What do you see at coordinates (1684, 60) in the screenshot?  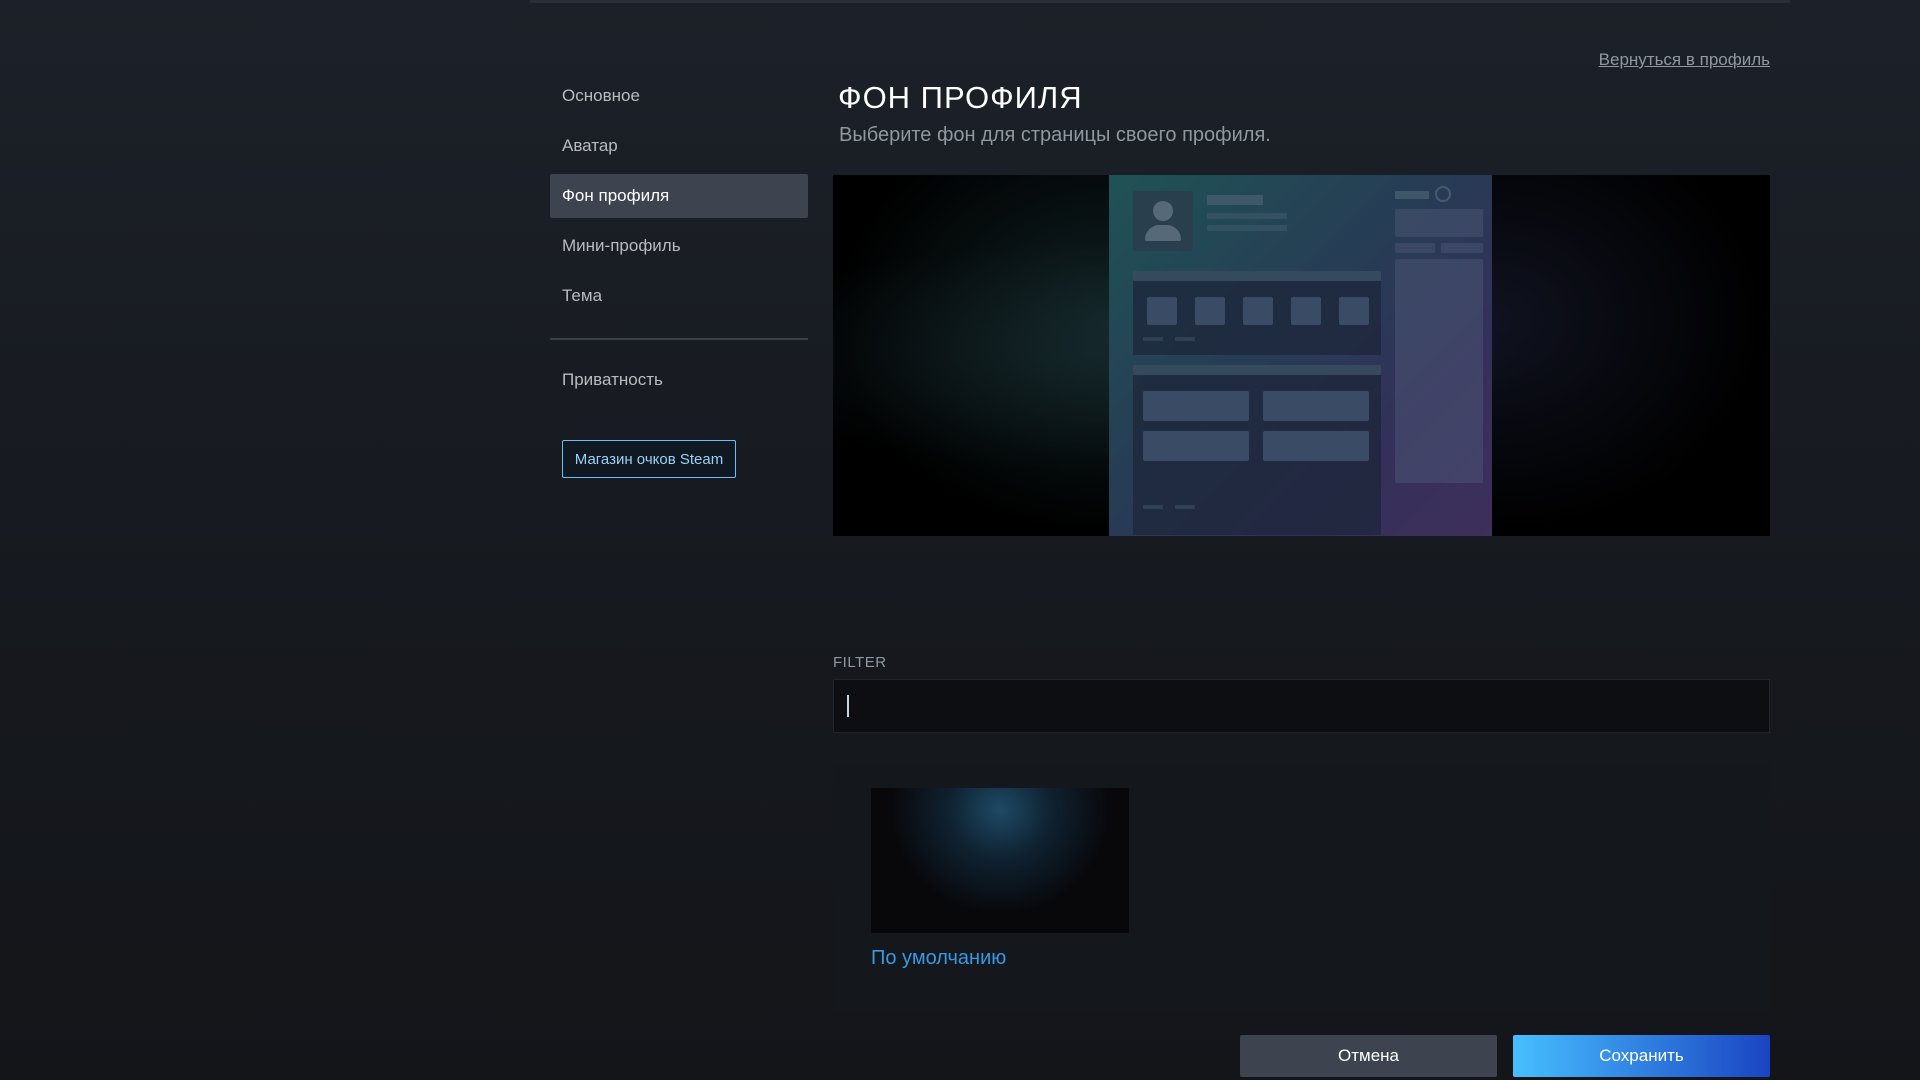 I see `back-to-profile-link: Вернуться в профиль` at bounding box center [1684, 60].